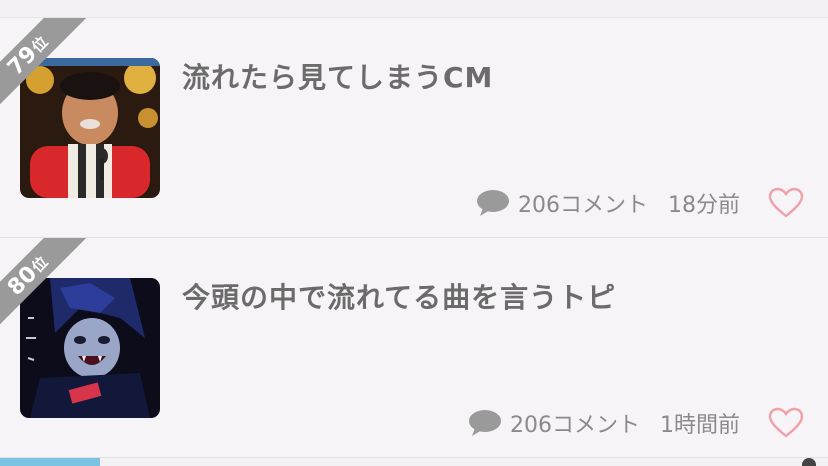 The height and width of the screenshot is (466, 828). What do you see at coordinates (704, 205) in the screenshot?
I see `posted-time: 18分前` at bounding box center [704, 205].